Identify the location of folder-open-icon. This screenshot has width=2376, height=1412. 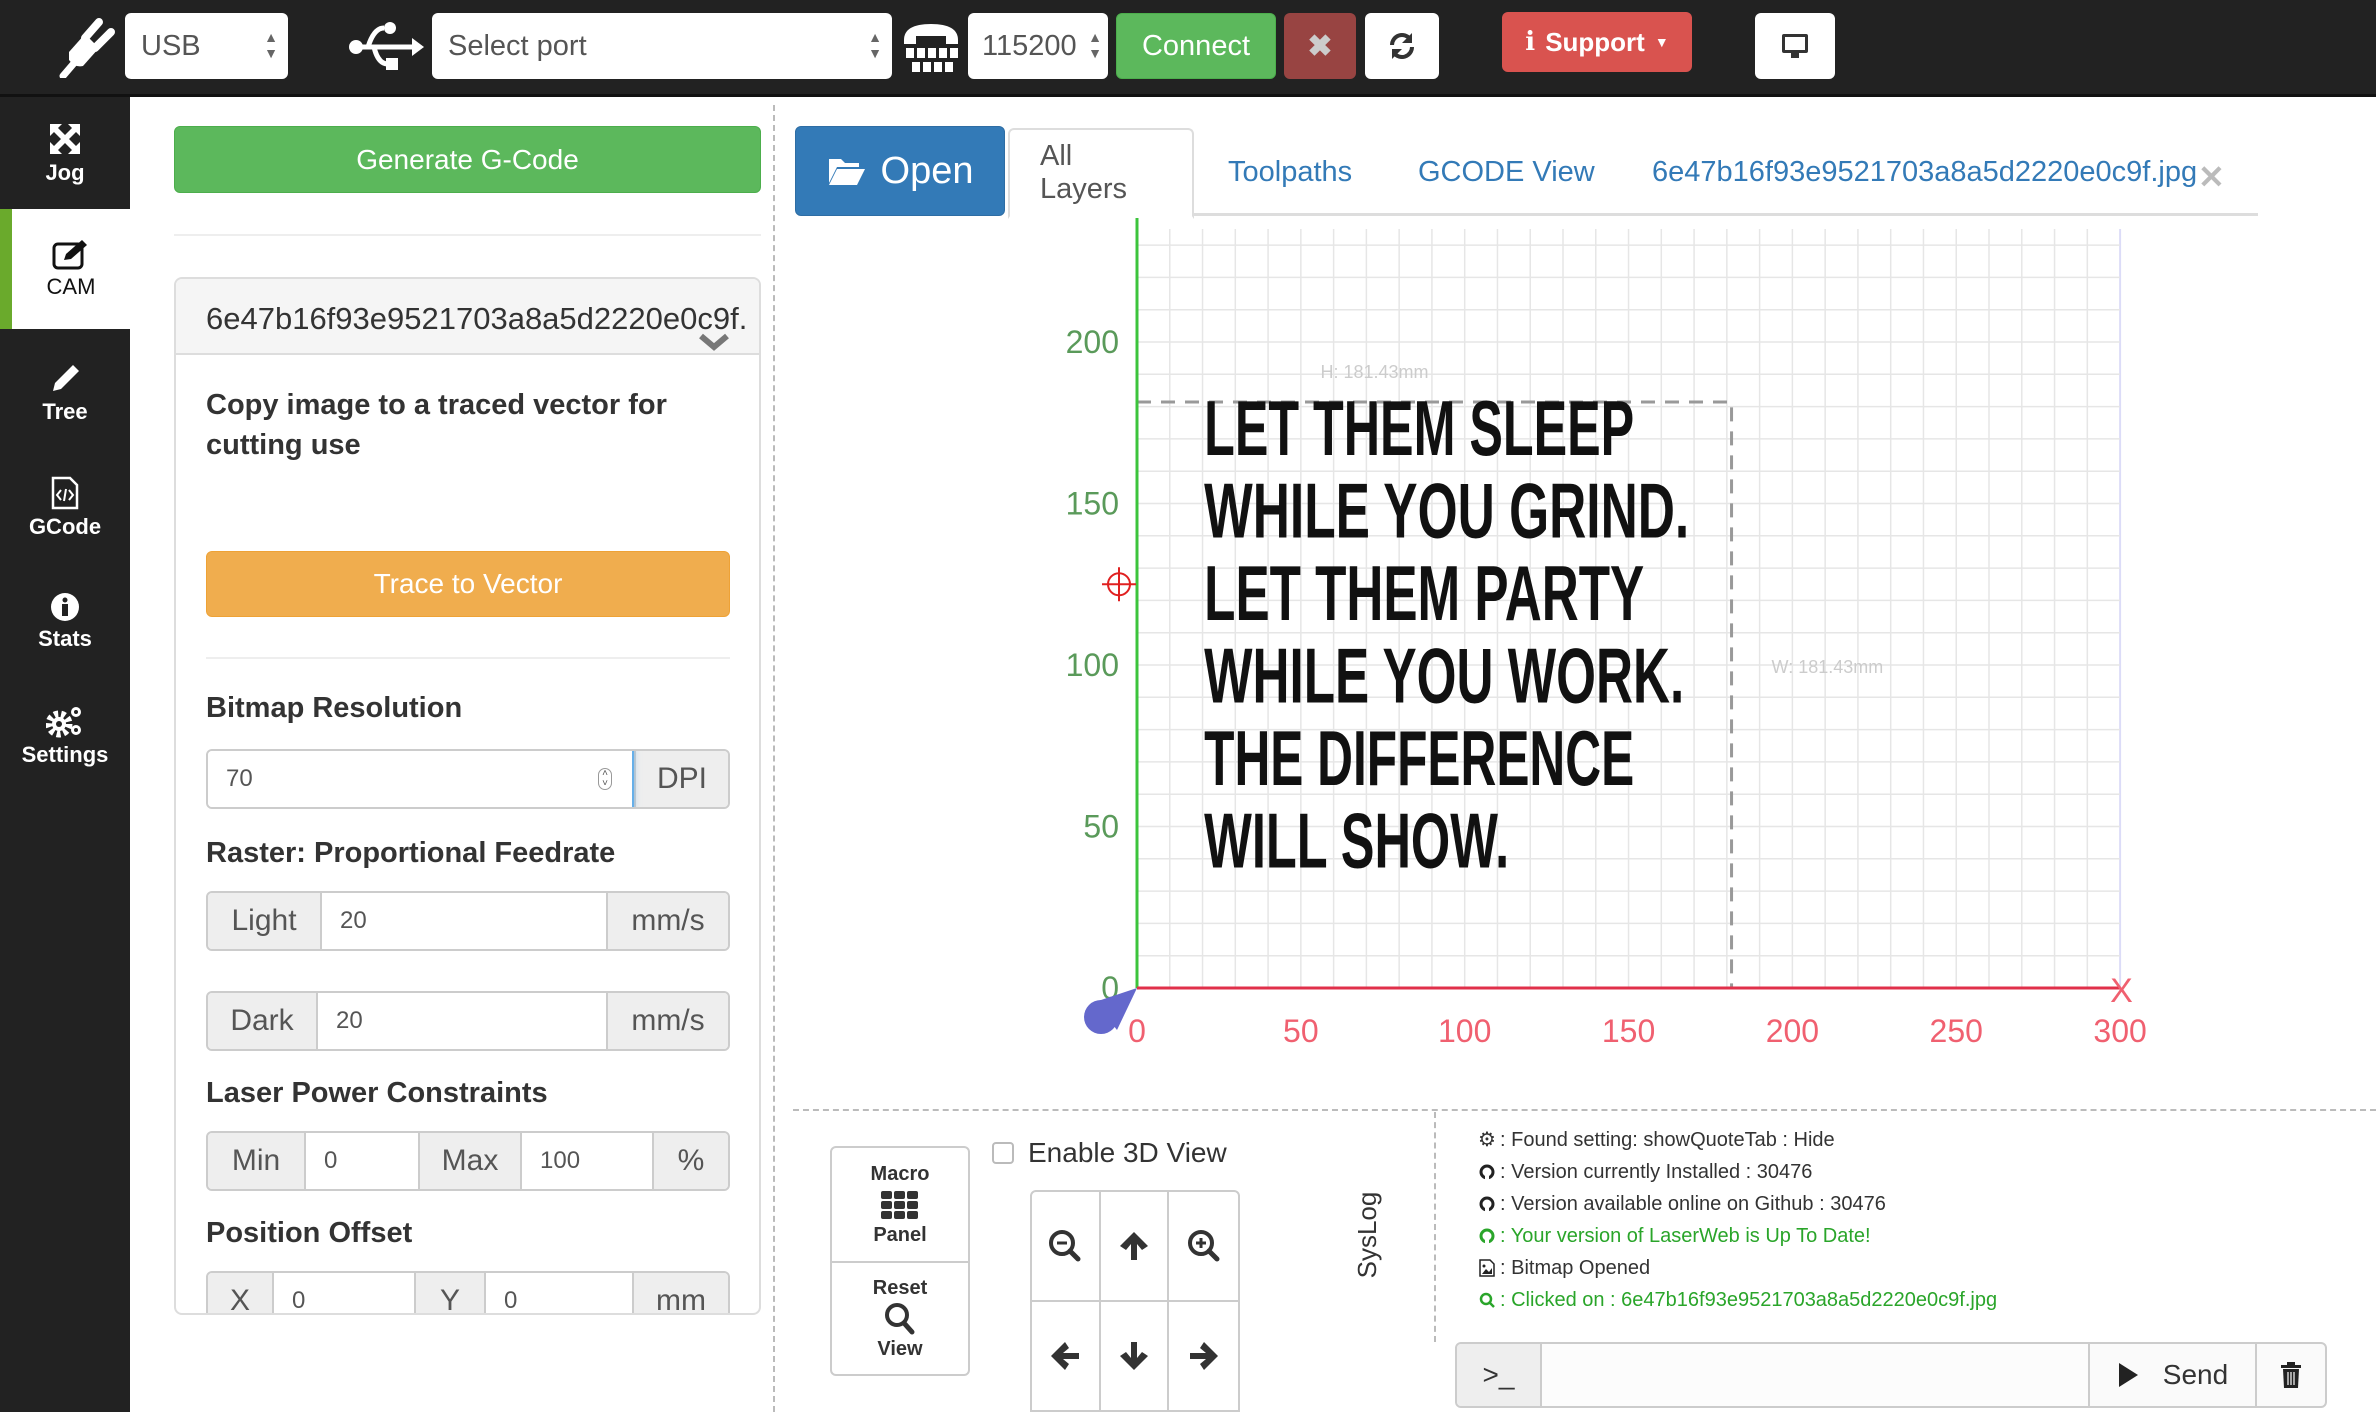
(846, 172).